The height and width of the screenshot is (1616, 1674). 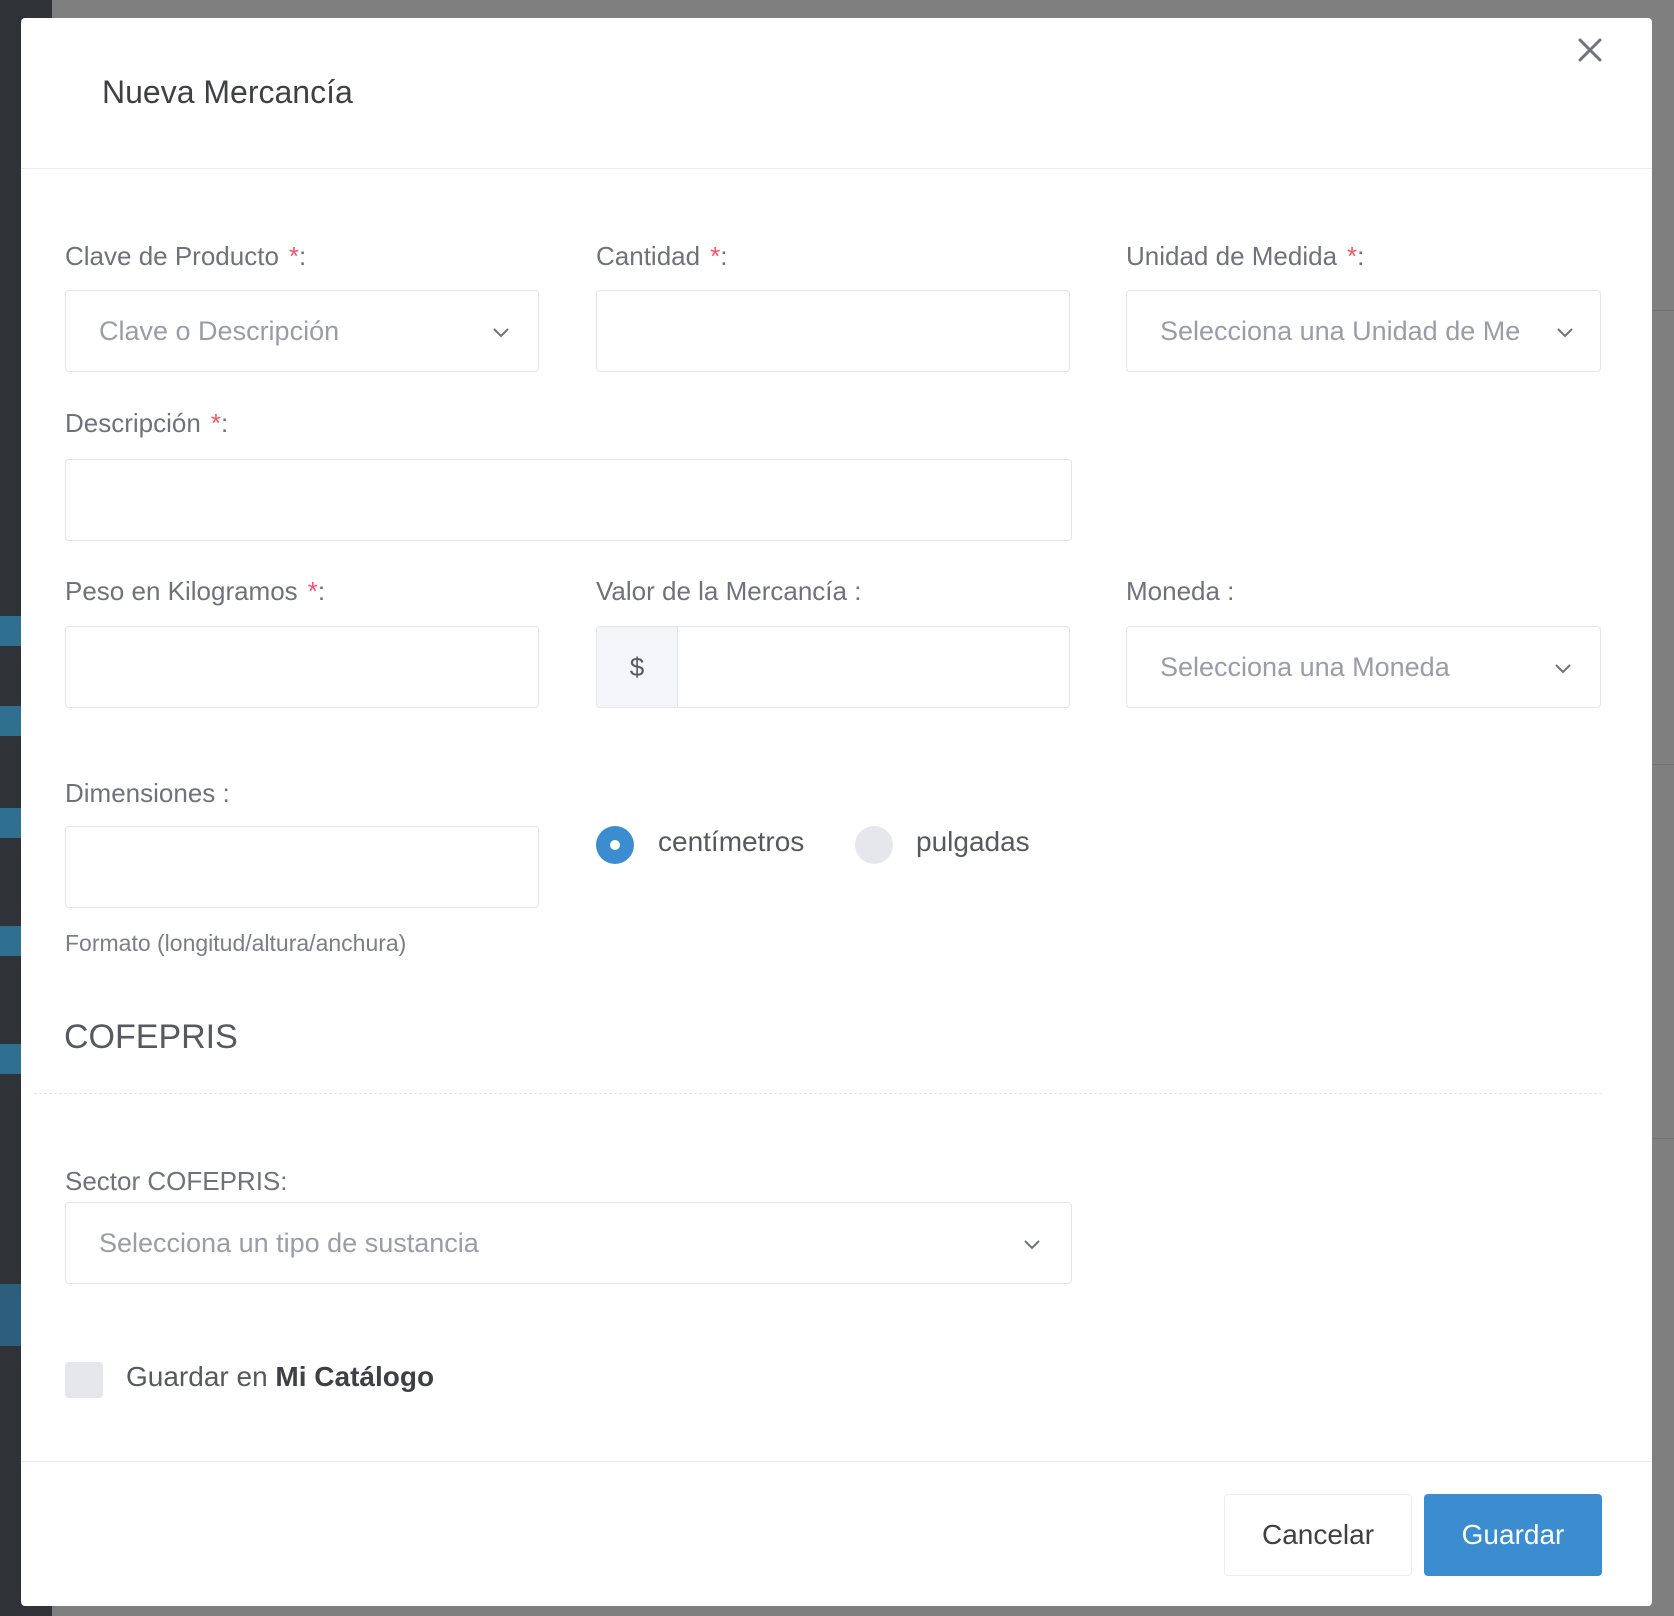 What do you see at coordinates (302, 667) in the screenshot?
I see `peso-input` at bounding box center [302, 667].